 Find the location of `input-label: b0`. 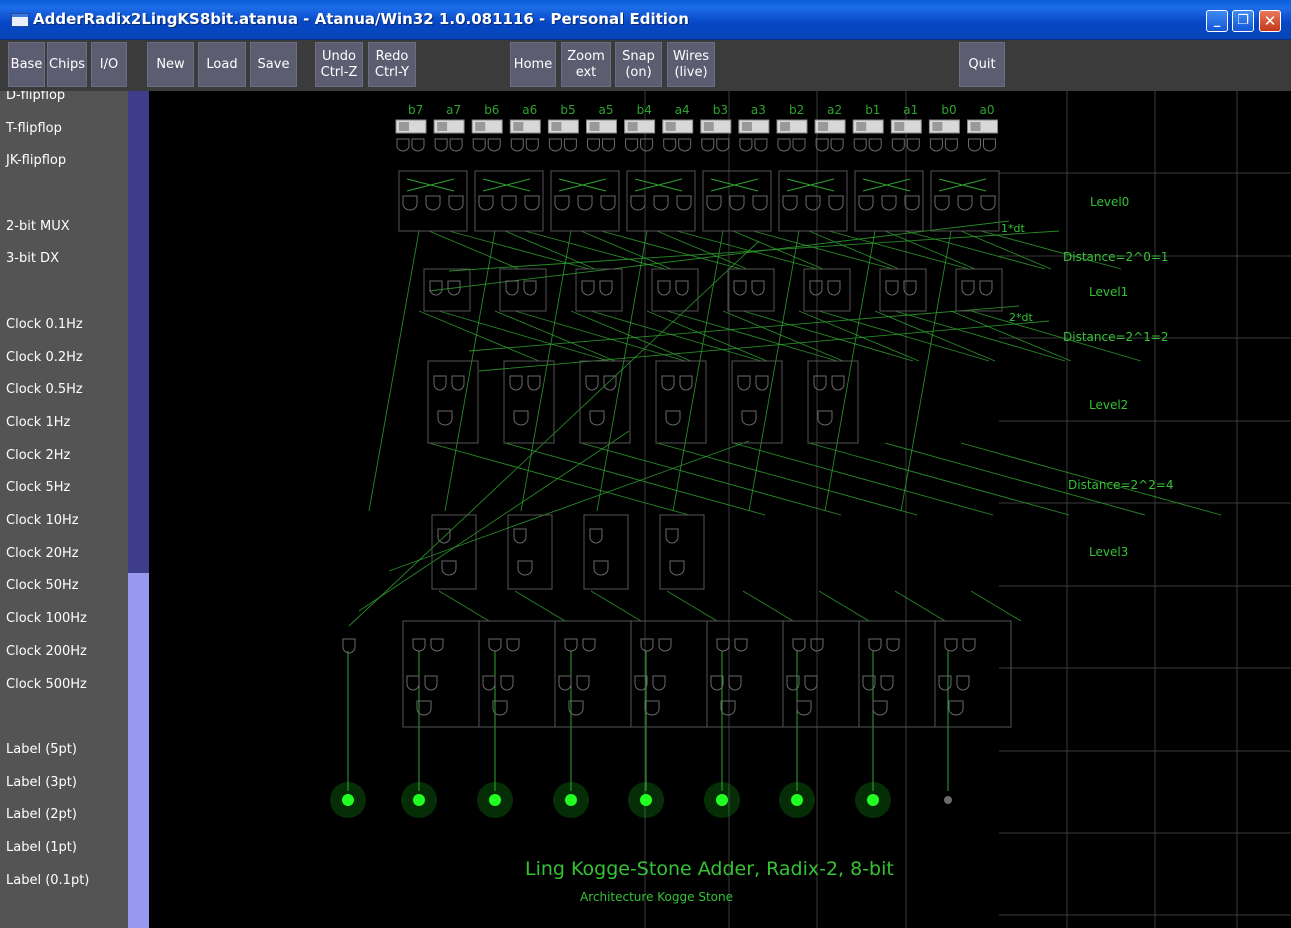

input-label: b0 is located at coordinates (948, 110).